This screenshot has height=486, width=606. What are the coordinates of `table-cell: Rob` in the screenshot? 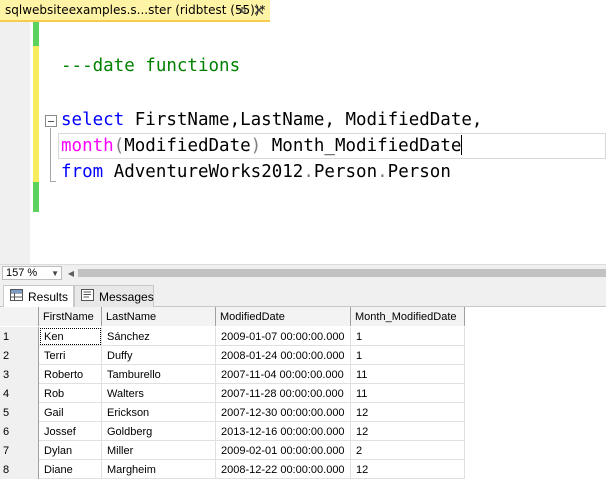 It's located at (70, 393).